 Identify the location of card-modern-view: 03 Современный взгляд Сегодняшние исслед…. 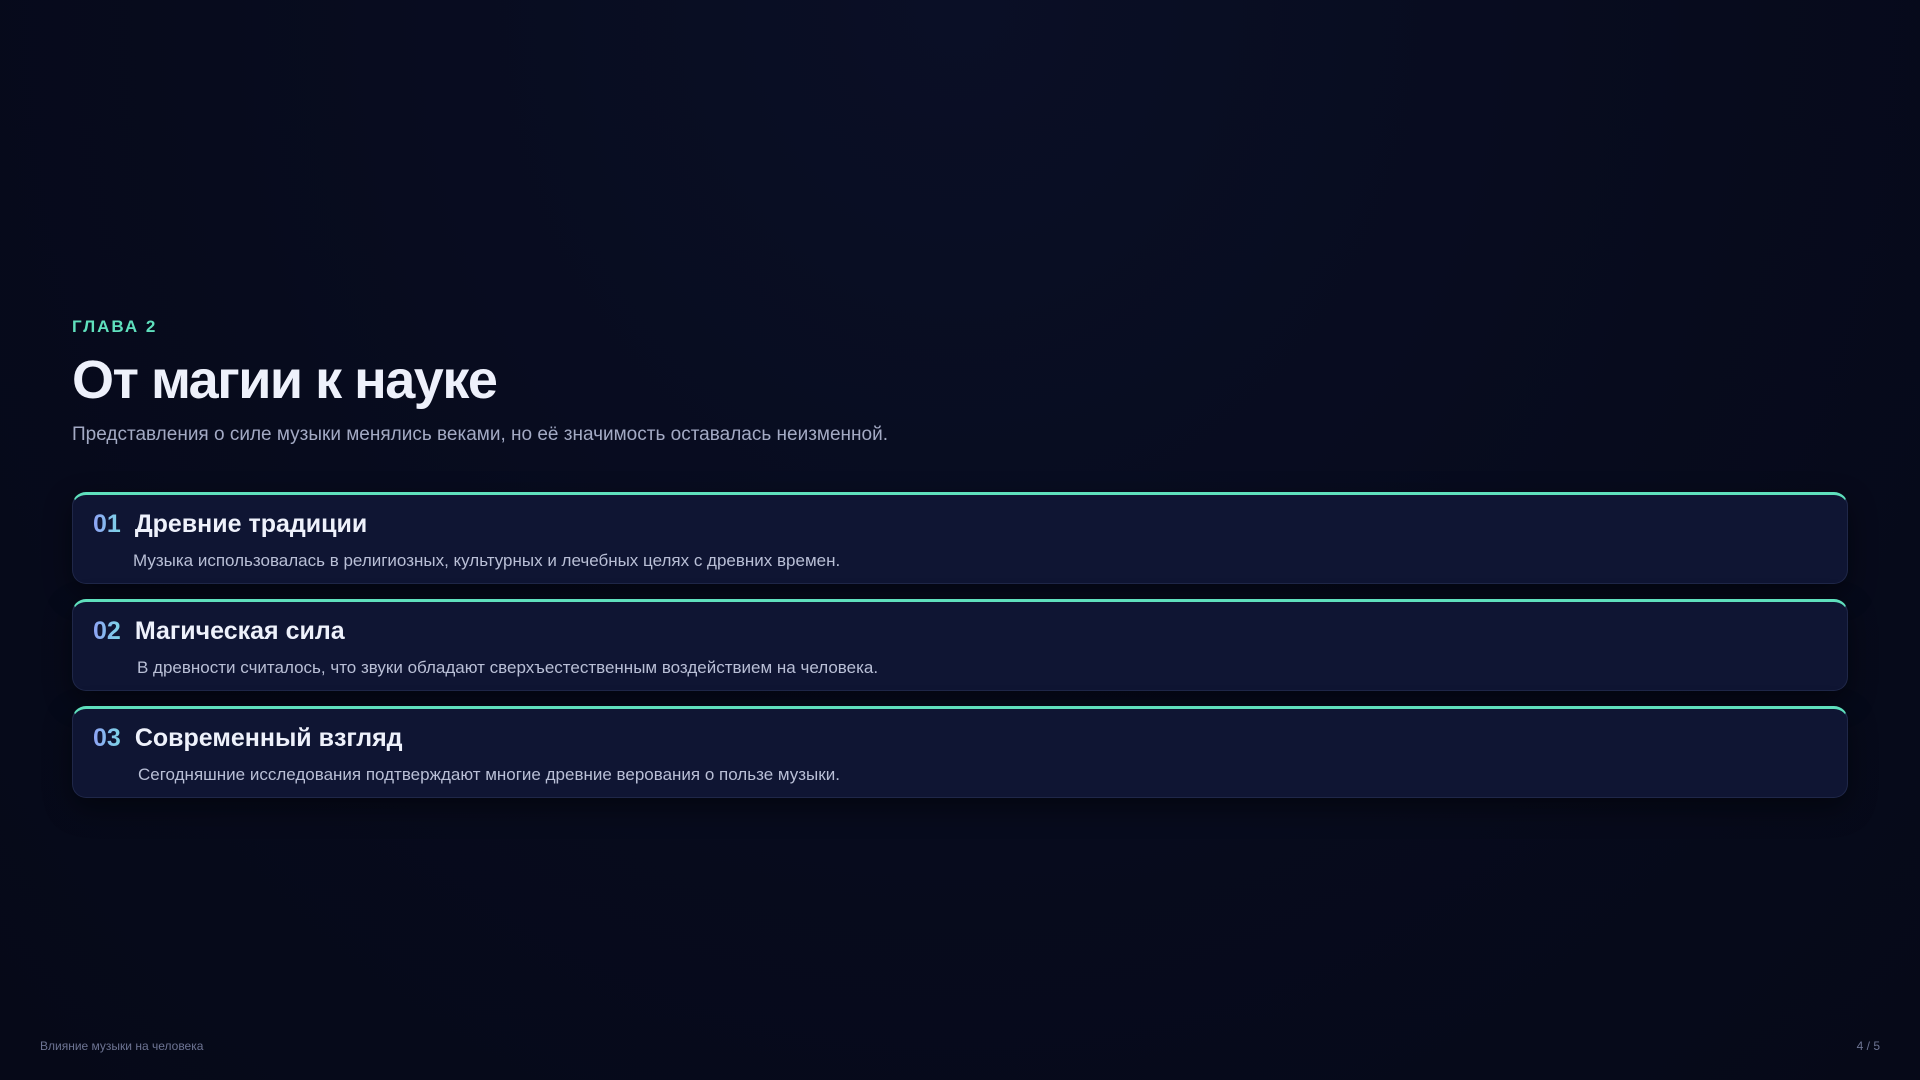
(960, 752).